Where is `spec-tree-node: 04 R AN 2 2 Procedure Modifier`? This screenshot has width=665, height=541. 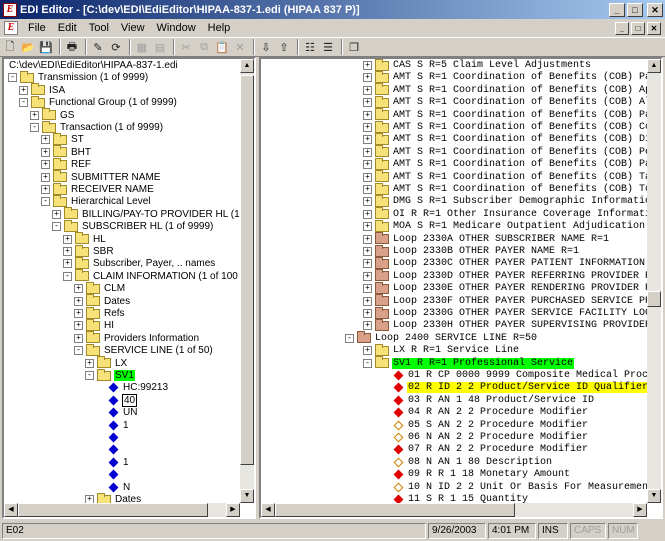
spec-tree-node: 04 R AN 2 2 Procedure Modifier is located at coordinates (485, 412).